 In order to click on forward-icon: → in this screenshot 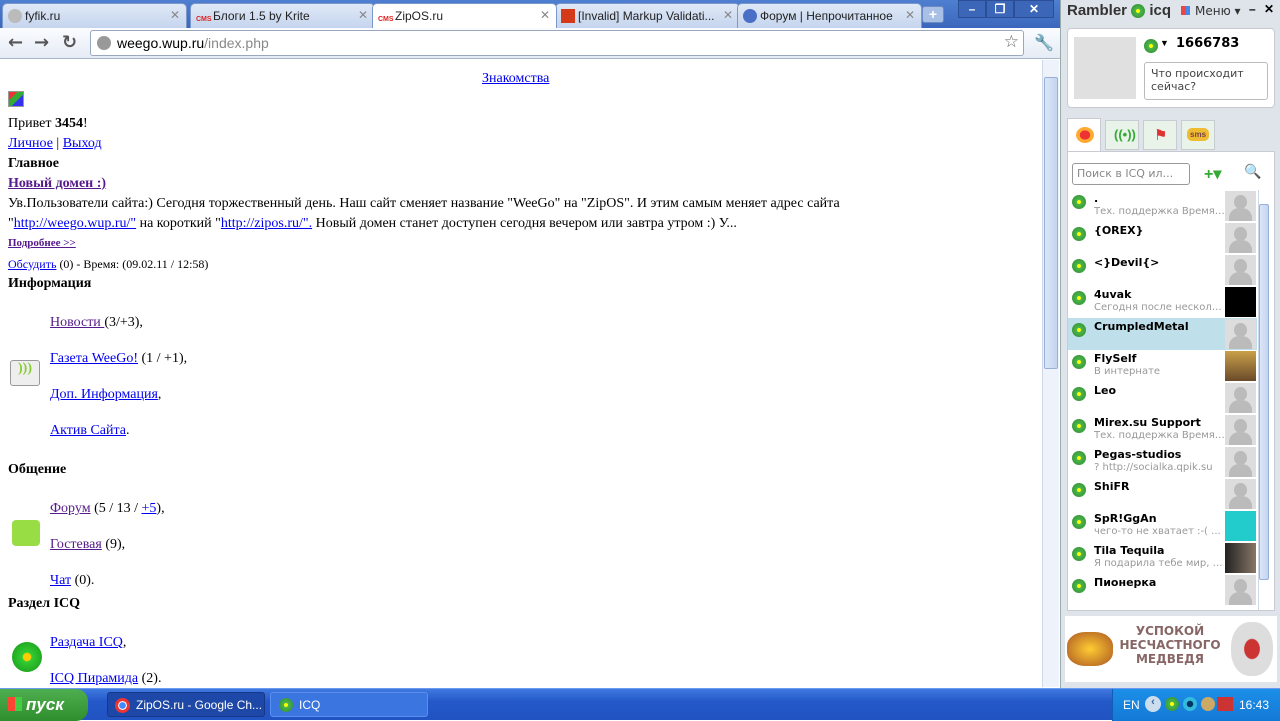, I will do `click(41, 42)`.